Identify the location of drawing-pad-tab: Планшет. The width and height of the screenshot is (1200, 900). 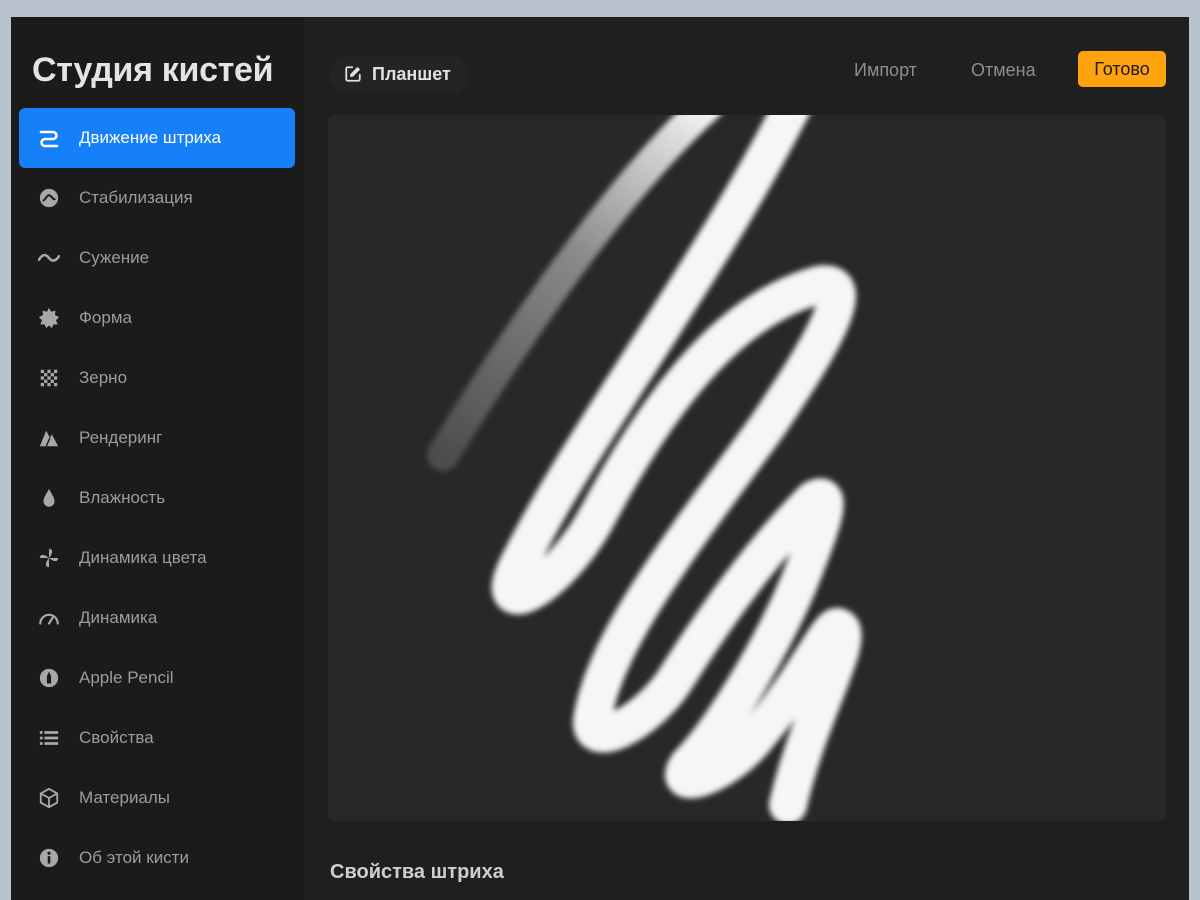
(399, 74).